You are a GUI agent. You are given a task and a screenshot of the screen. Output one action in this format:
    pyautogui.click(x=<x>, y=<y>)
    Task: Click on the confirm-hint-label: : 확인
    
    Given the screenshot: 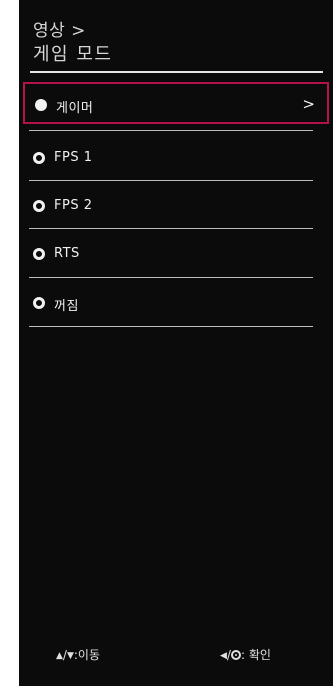 What is the action you would take?
    pyautogui.click(x=255, y=655)
    